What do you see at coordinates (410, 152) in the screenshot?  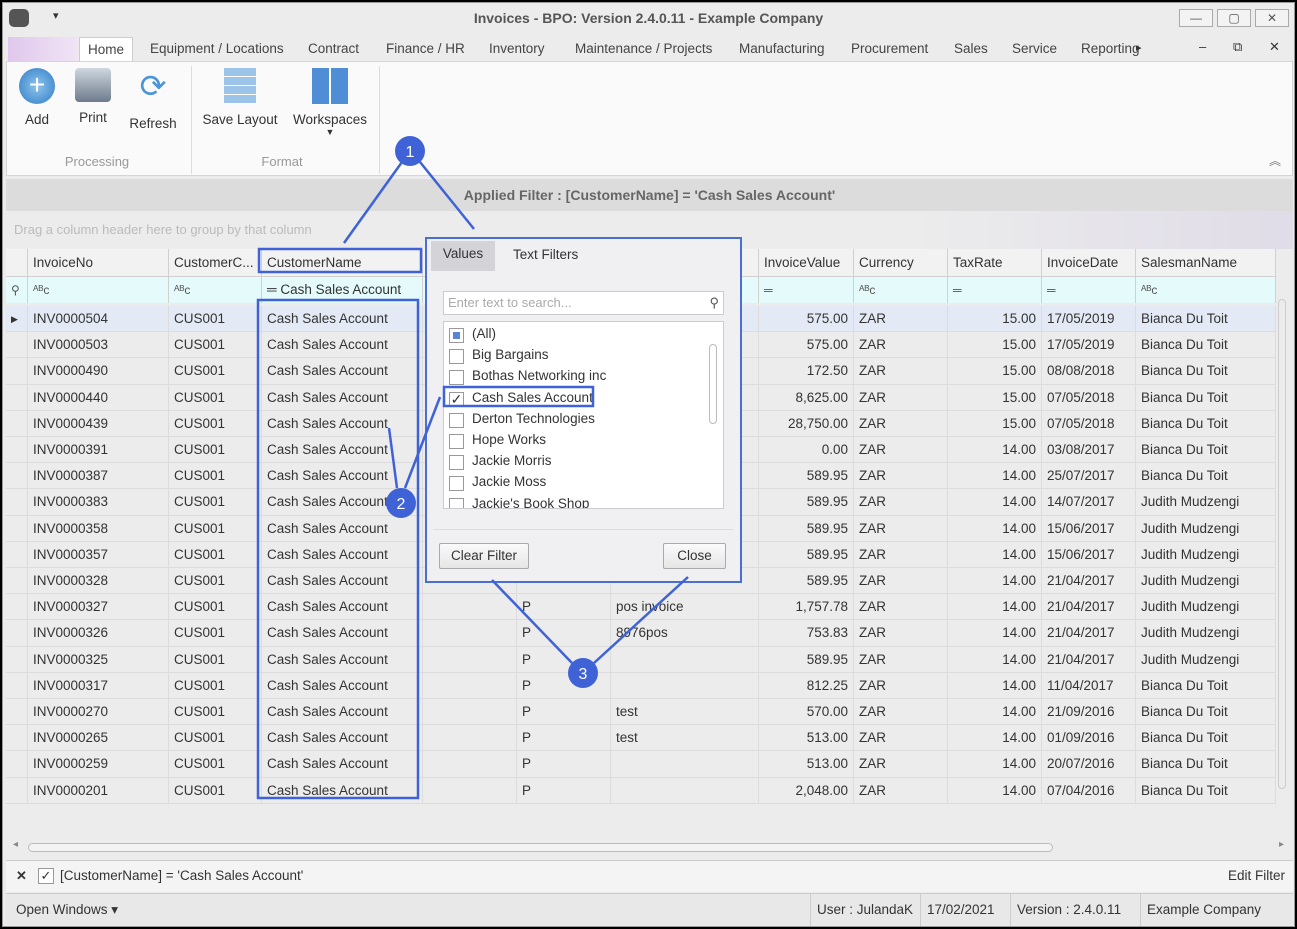 I see `callout-1-label: 1` at bounding box center [410, 152].